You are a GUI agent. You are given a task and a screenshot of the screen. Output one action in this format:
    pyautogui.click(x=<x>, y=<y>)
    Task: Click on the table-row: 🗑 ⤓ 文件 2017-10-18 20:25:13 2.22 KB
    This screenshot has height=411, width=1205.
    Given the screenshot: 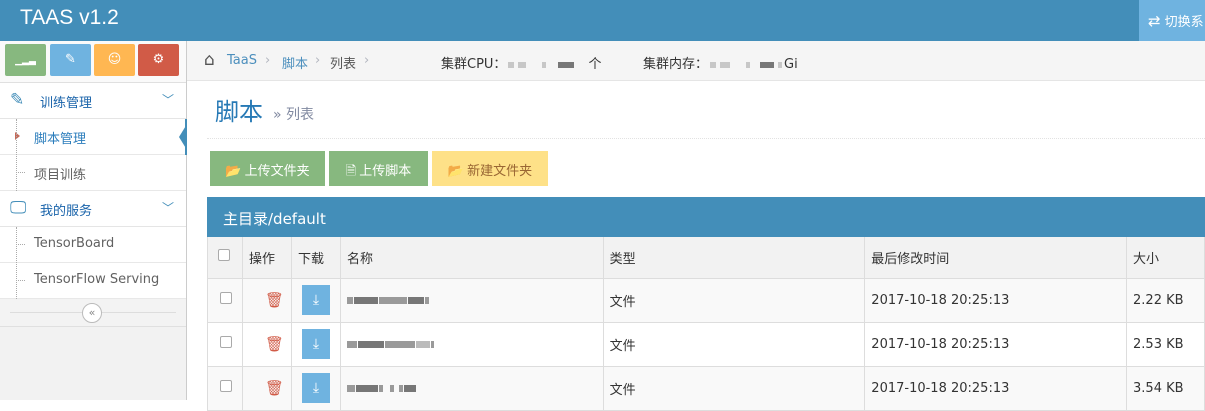 What is the action you would take?
    pyautogui.click(x=706, y=300)
    